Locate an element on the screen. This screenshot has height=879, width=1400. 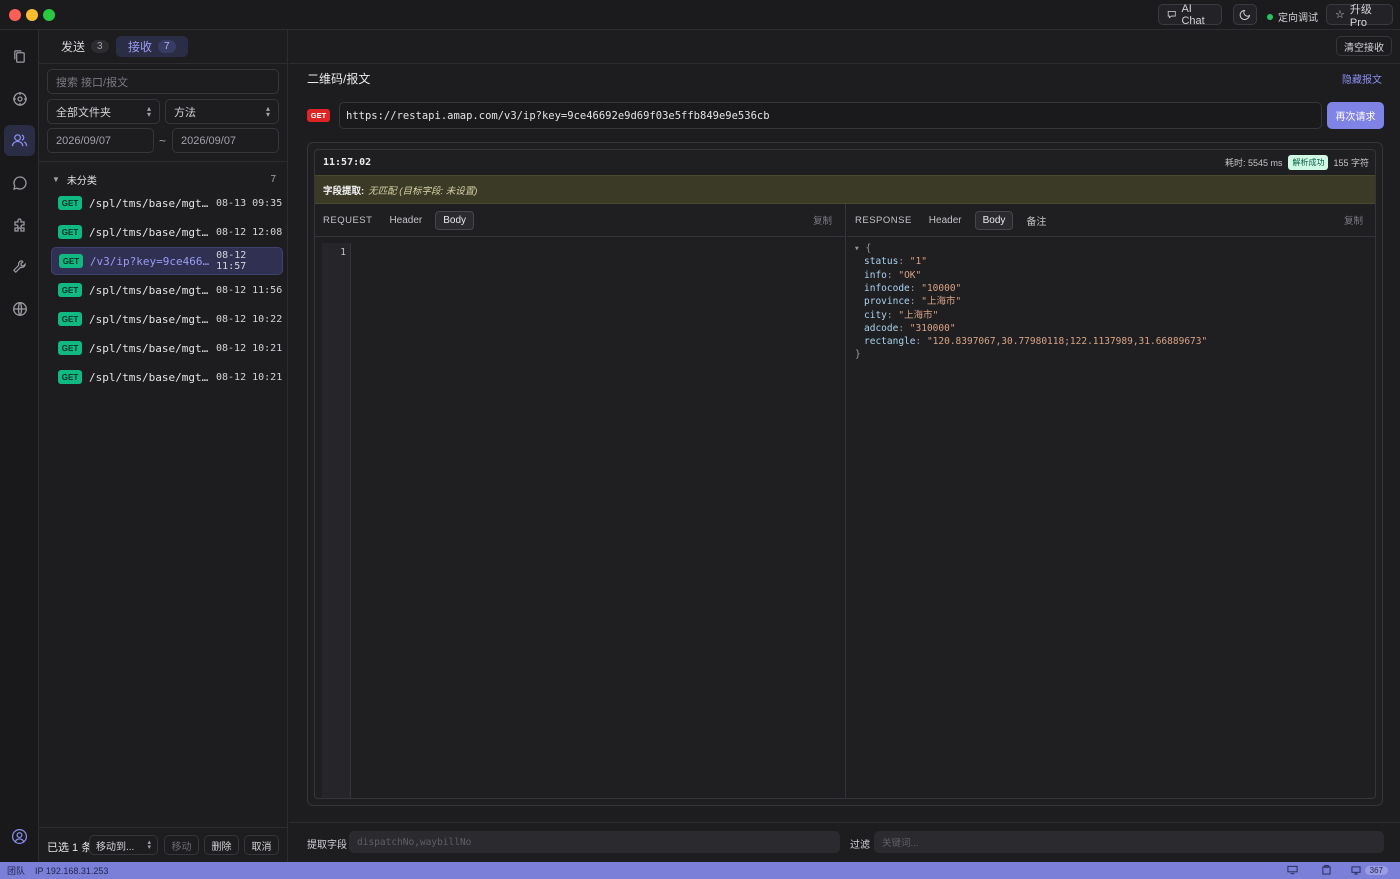
screen-capture-icon is located at coordinates (1292, 871).